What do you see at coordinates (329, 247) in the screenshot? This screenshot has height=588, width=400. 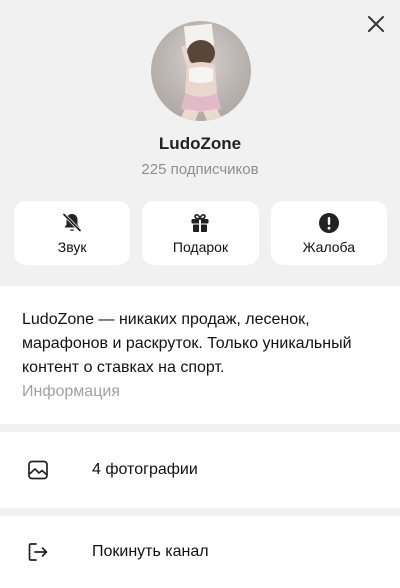 I see `report-button-label: Жалоба` at bounding box center [329, 247].